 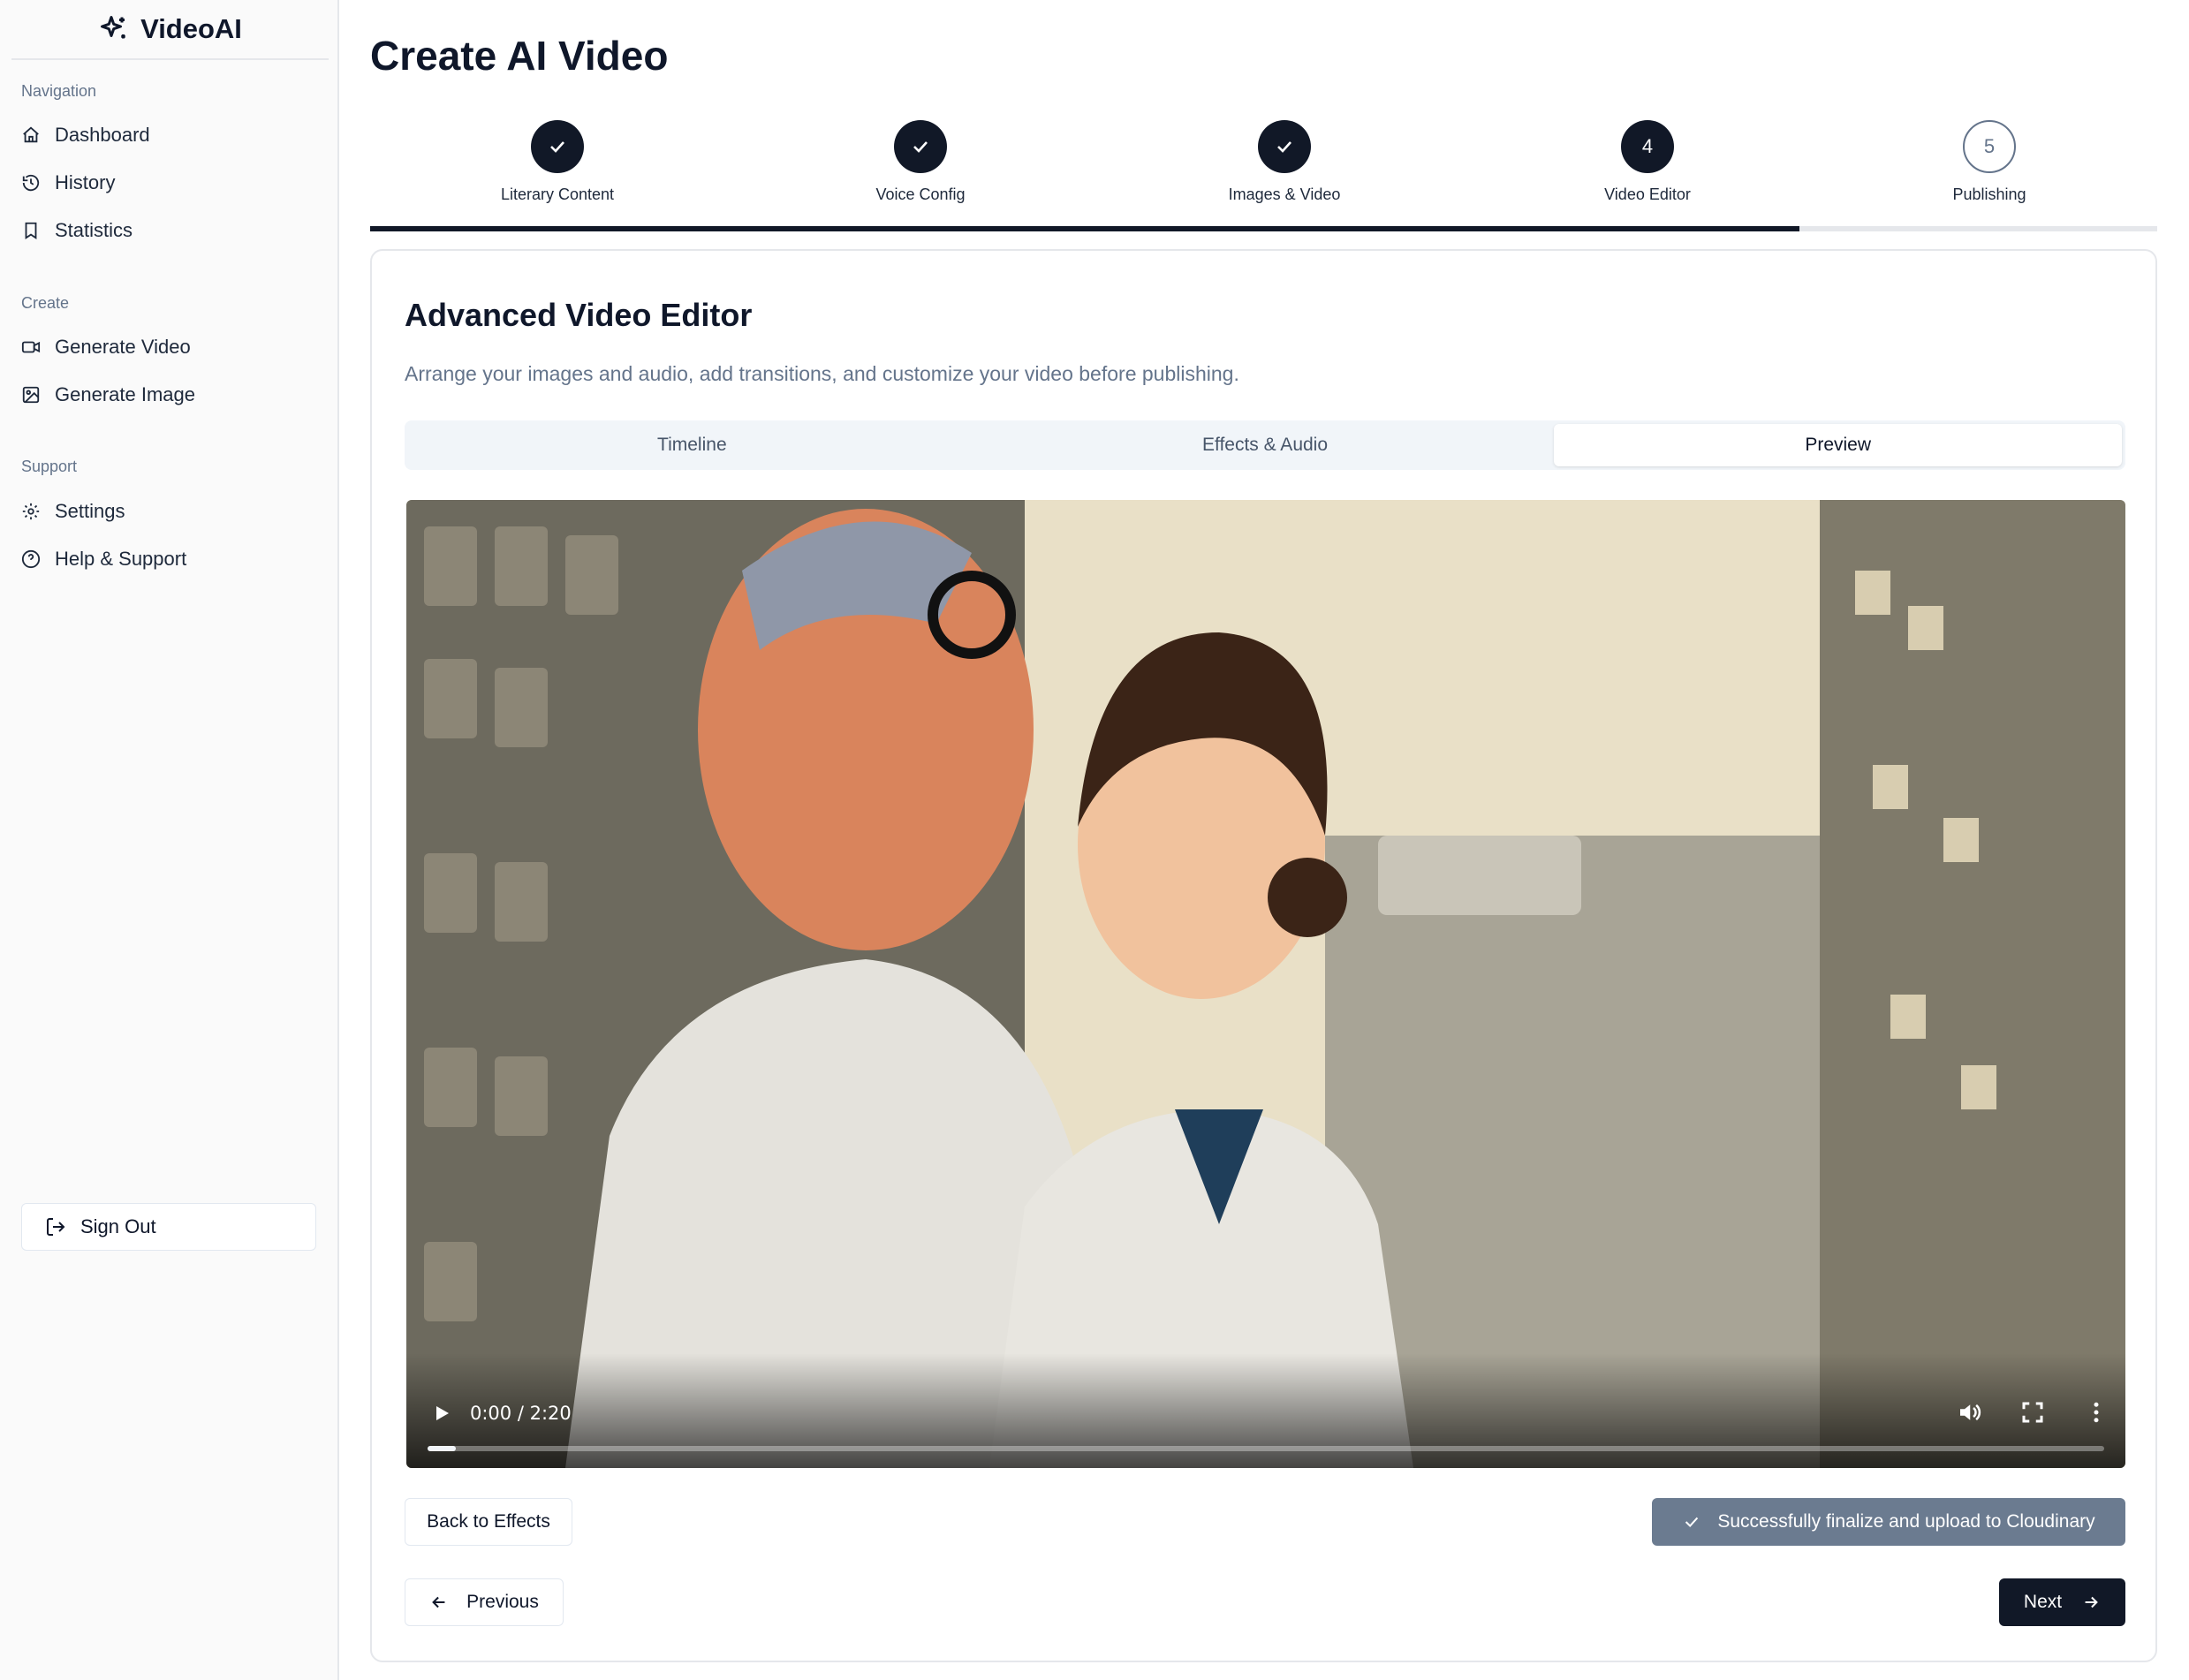 What do you see at coordinates (521, 1413) in the screenshot?
I see `video-time: 0:00 / 2:20` at bounding box center [521, 1413].